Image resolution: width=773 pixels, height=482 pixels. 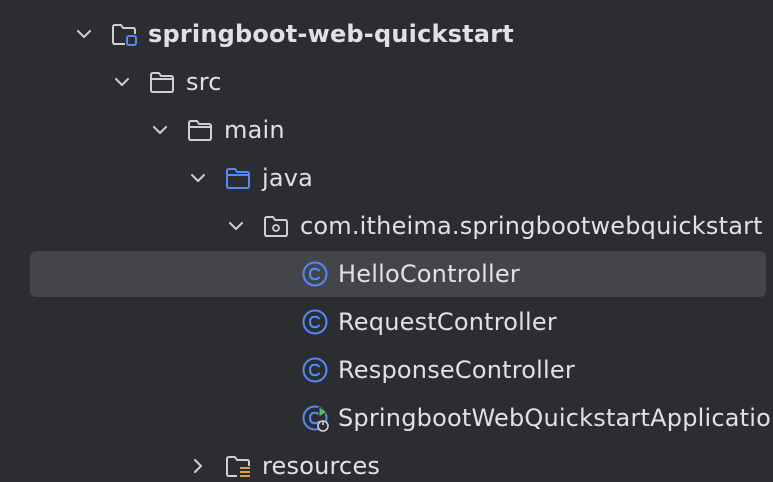 What do you see at coordinates (386, 82) in the screenshot?
I see `tree-item-src: src` at bounding box center [386, 82].